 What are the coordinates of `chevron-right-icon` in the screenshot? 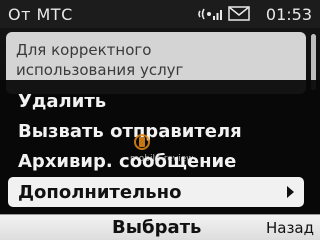 It's located at (290, 192).